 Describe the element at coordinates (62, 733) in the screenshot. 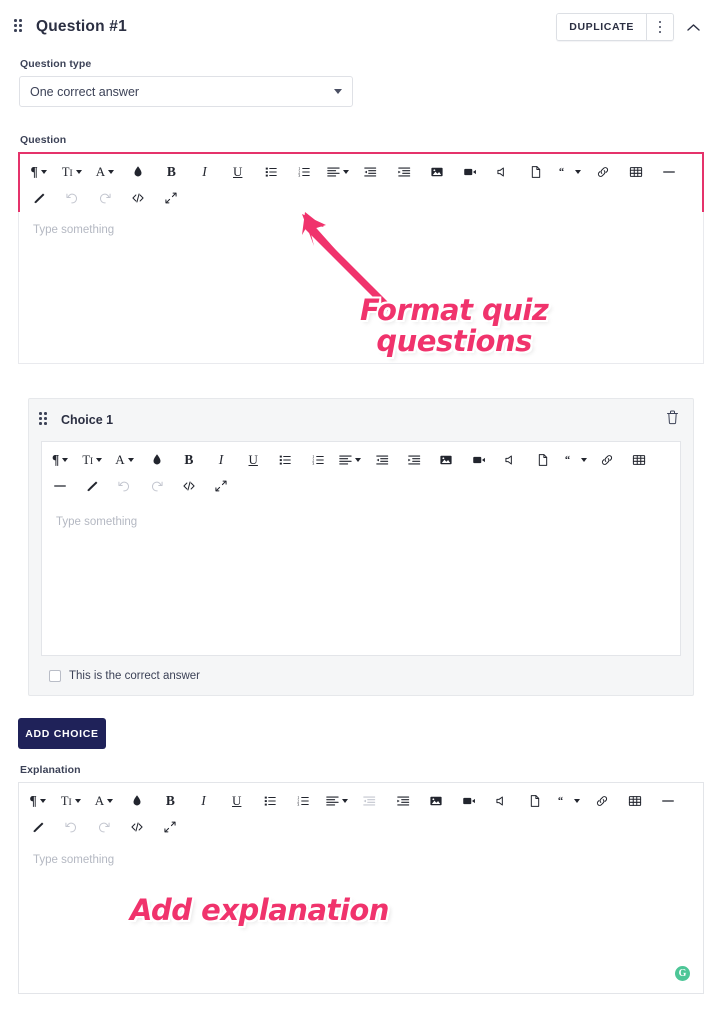

I see `add-choice-button: ADD CHOICE` at that location.